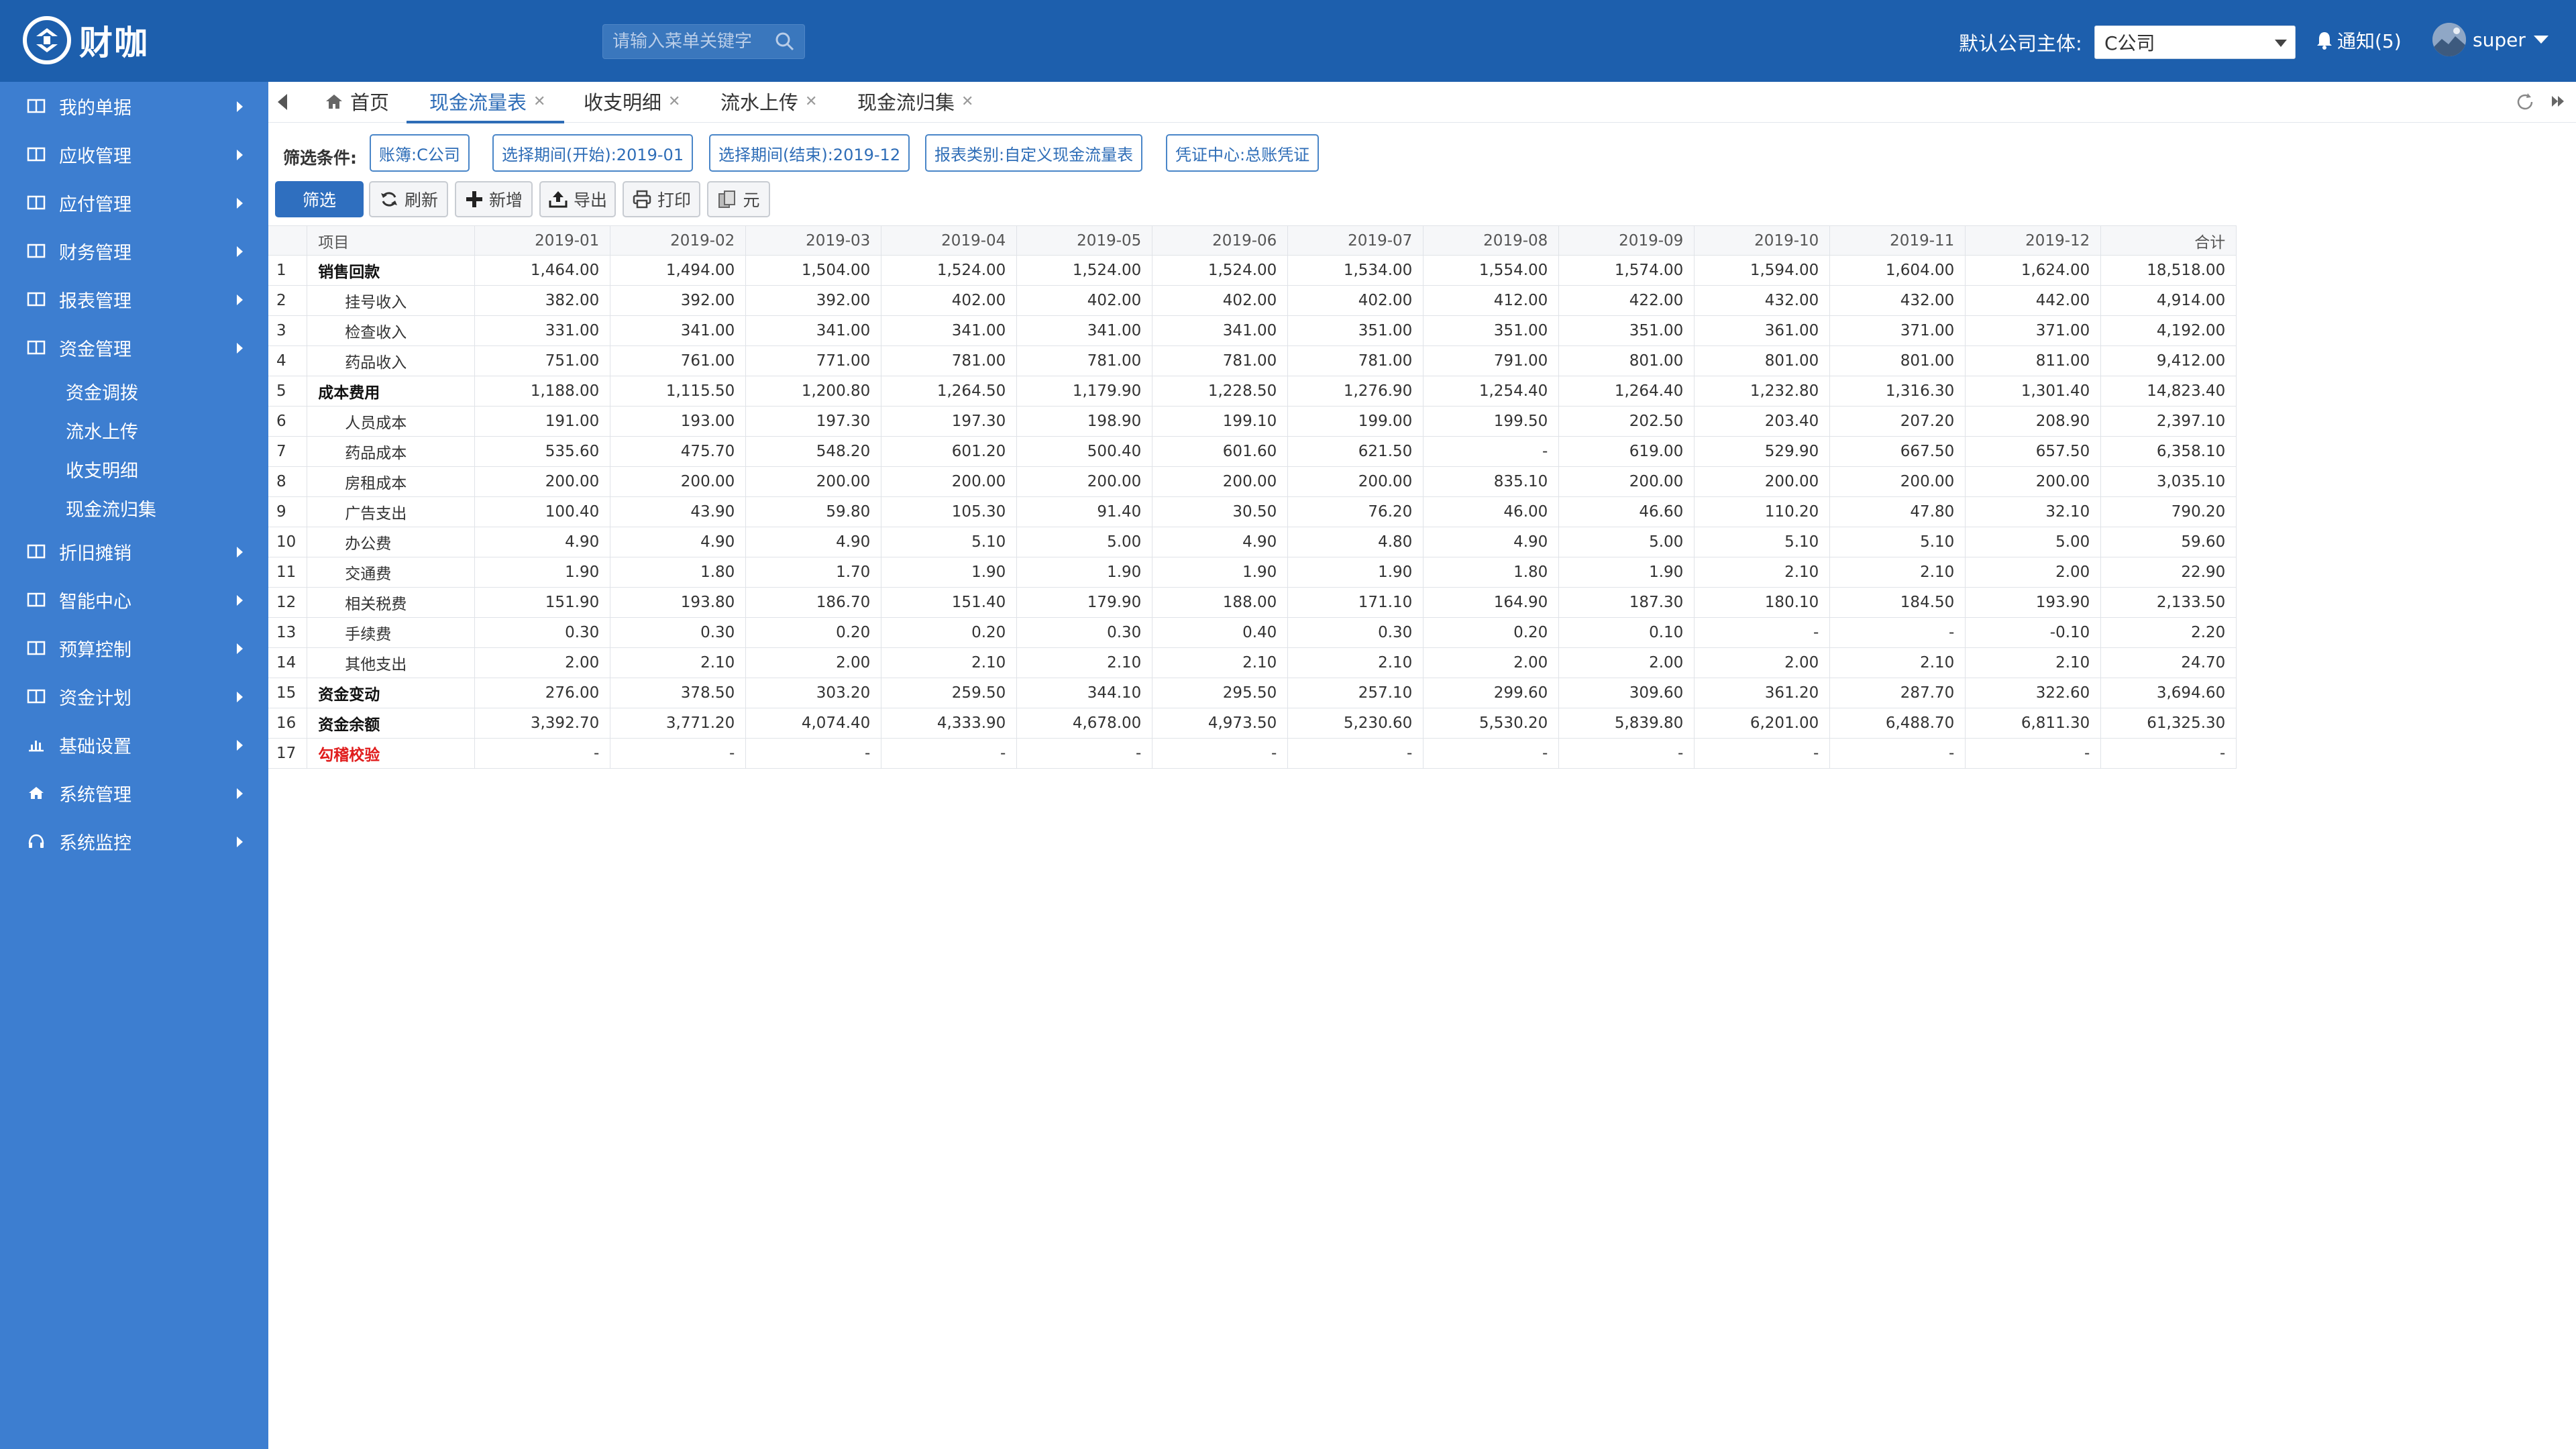 This screenshot has width=2576, height=1449. Describe the element at coordinates (1626, 451) in the screenshot. I see `row-value-cell: 619.00` at that location.